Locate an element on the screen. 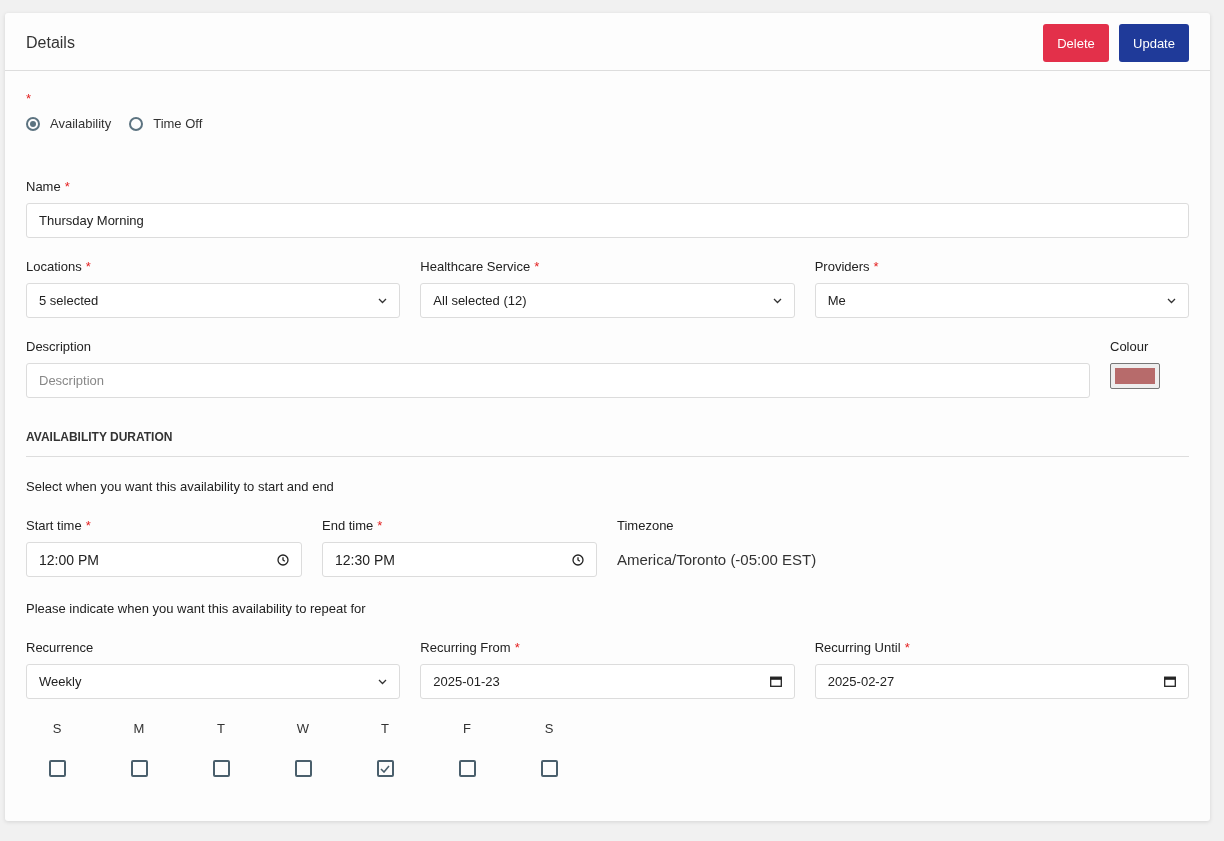 The width and height of the screenshot is (1224, 841). field-label: Healthcare Service is located at coordinates (475, 266).